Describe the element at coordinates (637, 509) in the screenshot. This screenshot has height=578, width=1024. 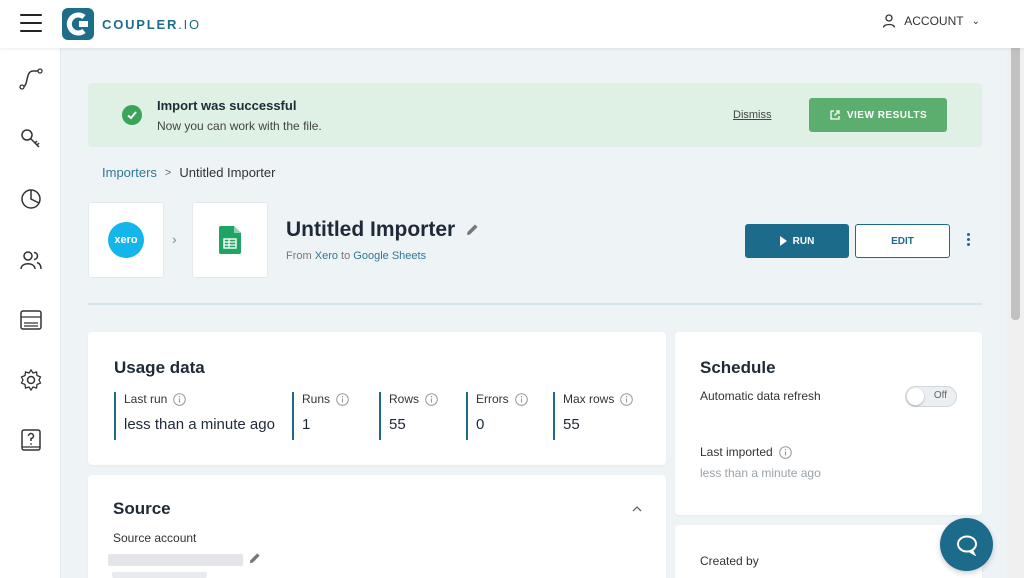
I see `chevron-up-icon` at that location.